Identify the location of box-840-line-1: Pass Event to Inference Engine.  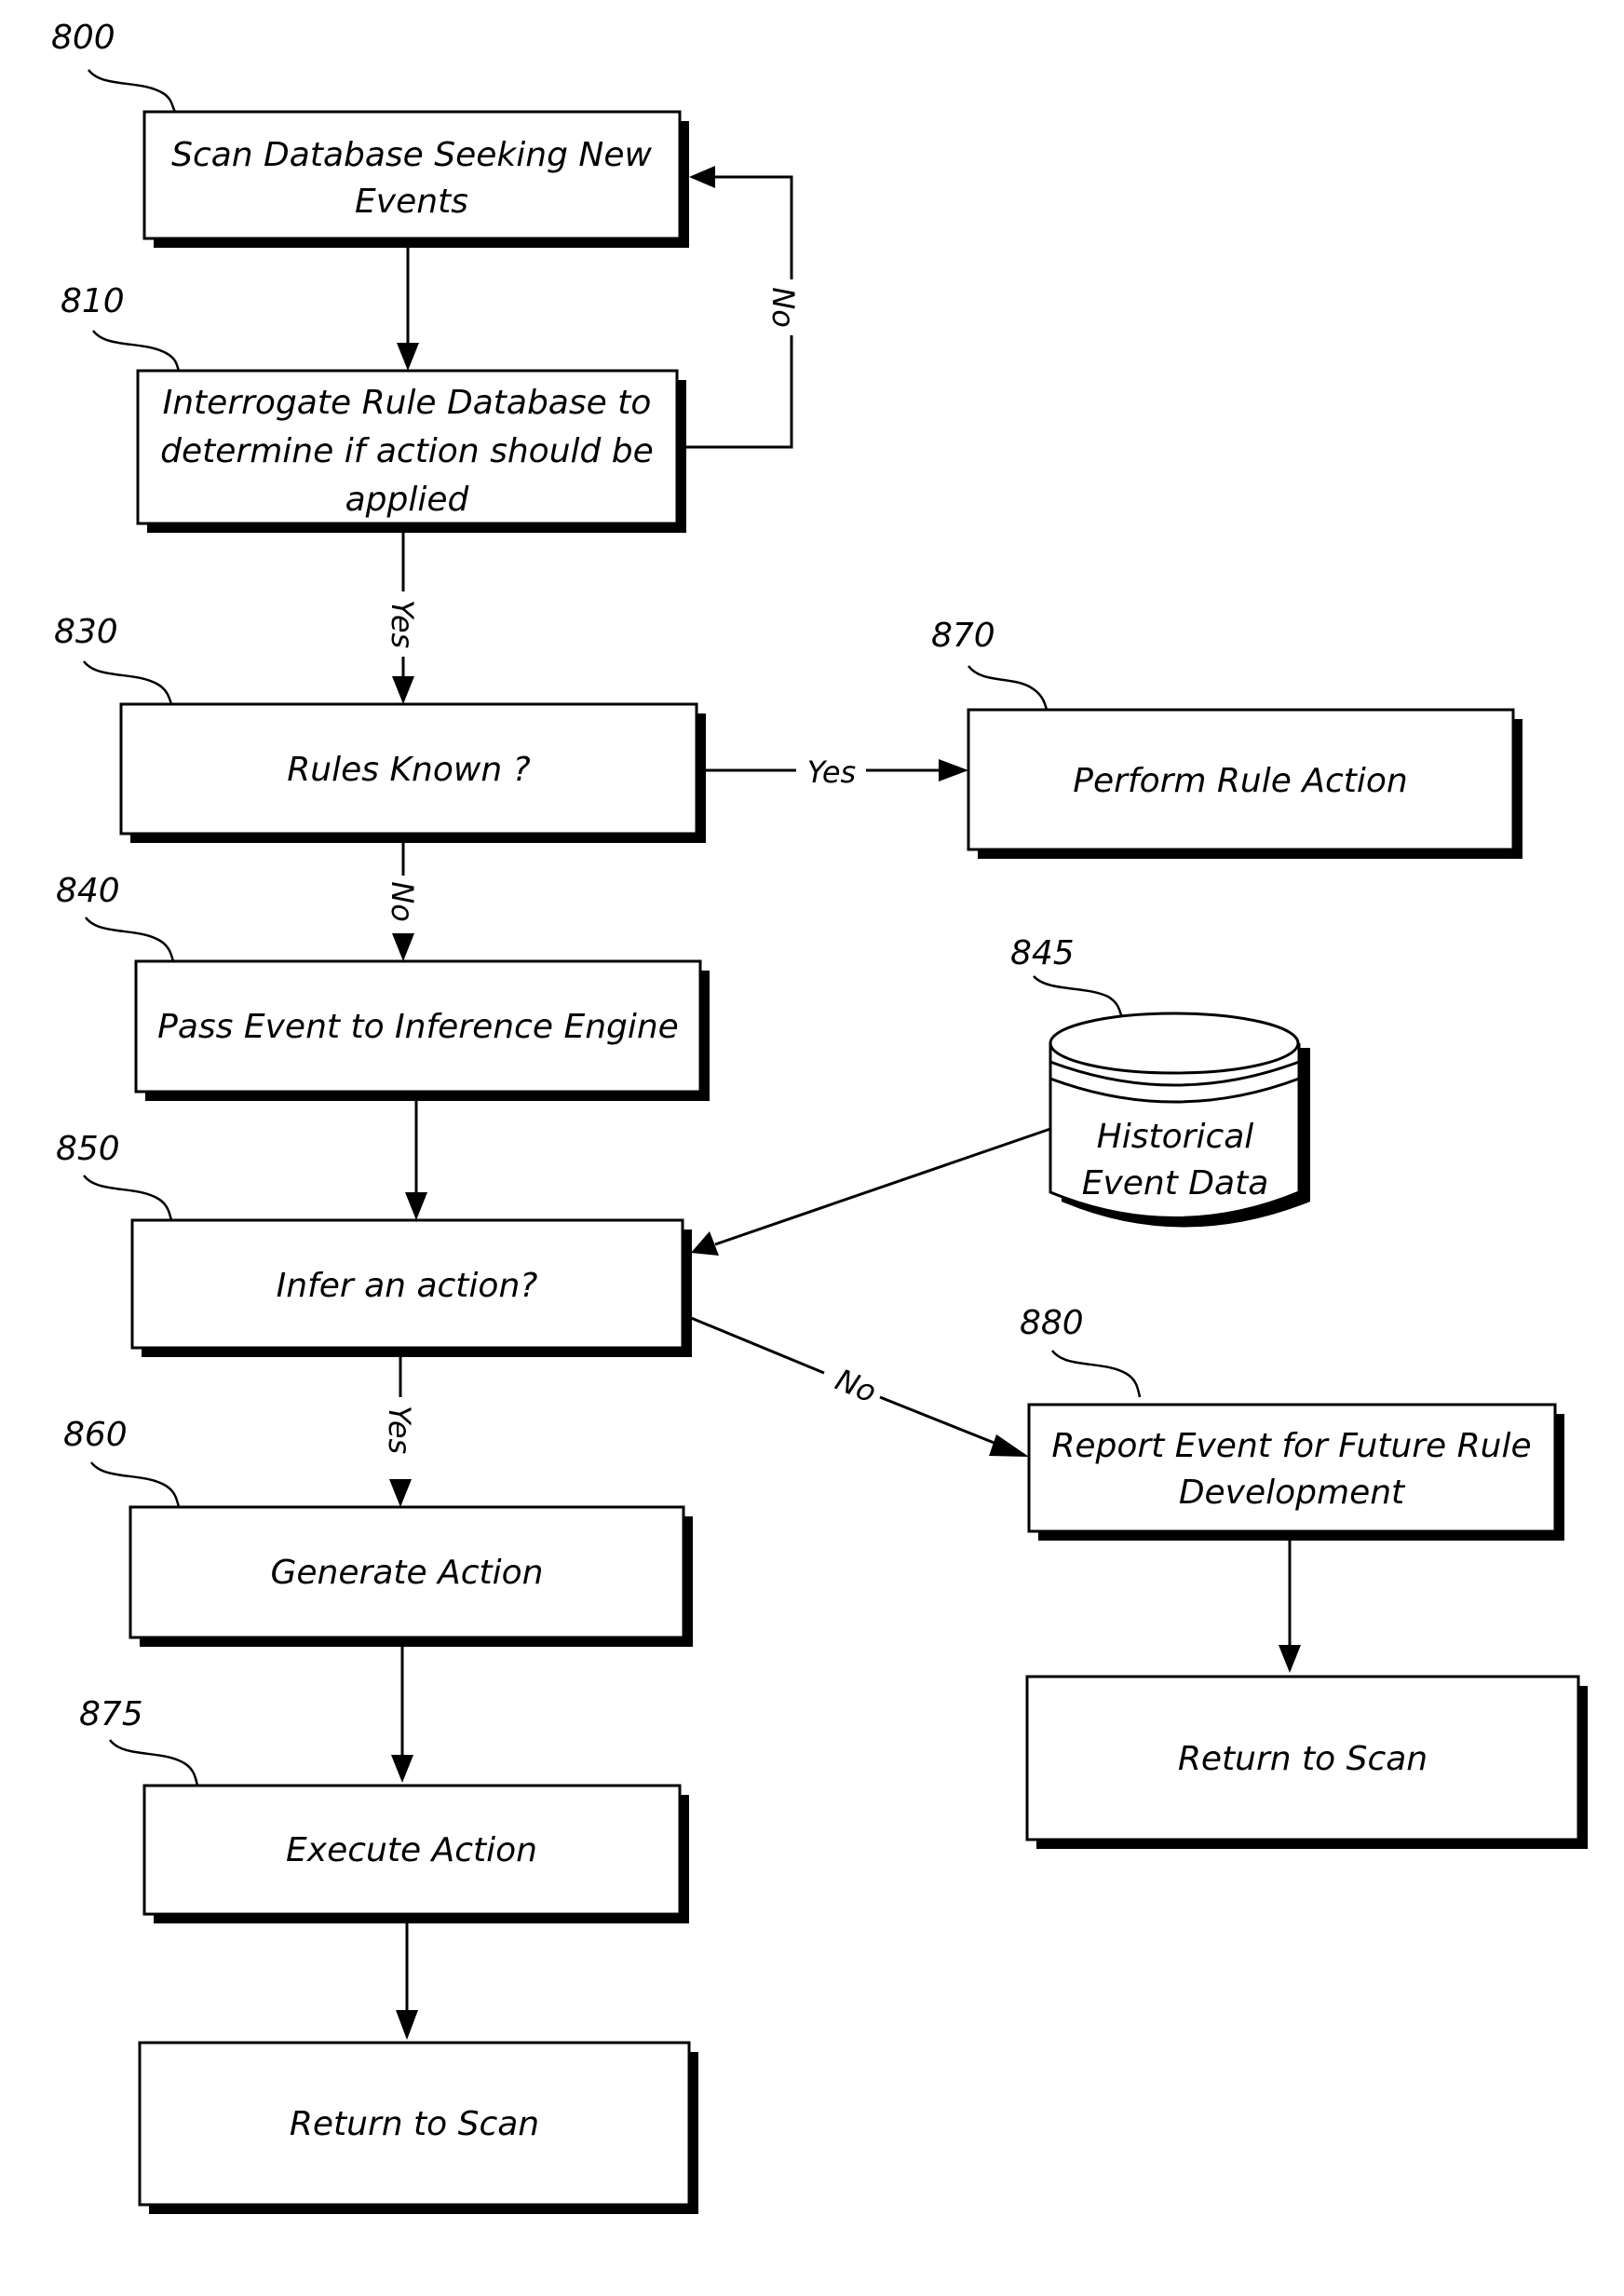
(418, 1027).